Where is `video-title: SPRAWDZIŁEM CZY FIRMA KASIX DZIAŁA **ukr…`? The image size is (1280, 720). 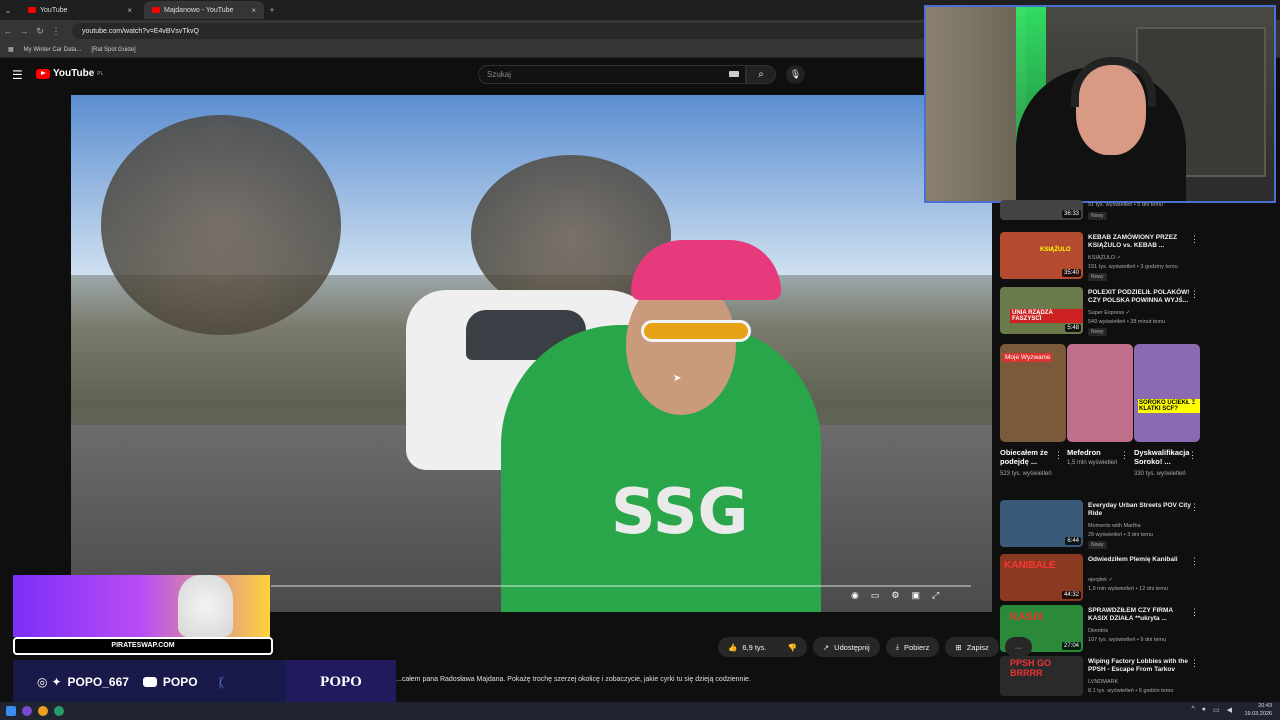 video-title: SPRAWDZIŁEM CZY FIRMA KASIX DZIAŁA **ukr… is located at coordinates (1140, 615).